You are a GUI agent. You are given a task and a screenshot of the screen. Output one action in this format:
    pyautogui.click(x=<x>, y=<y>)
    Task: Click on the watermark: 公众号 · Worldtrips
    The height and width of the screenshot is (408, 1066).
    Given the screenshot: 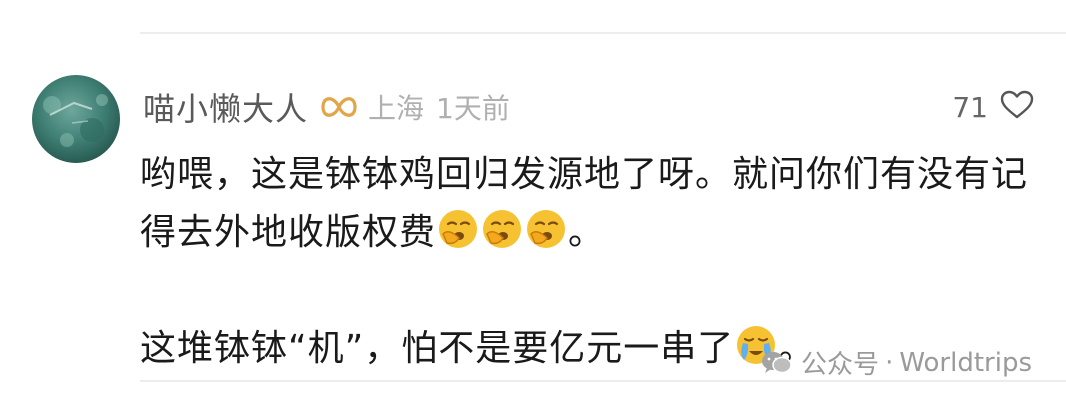 What is the action you would take?
    pyautogui.click(x=896, y=362)
    